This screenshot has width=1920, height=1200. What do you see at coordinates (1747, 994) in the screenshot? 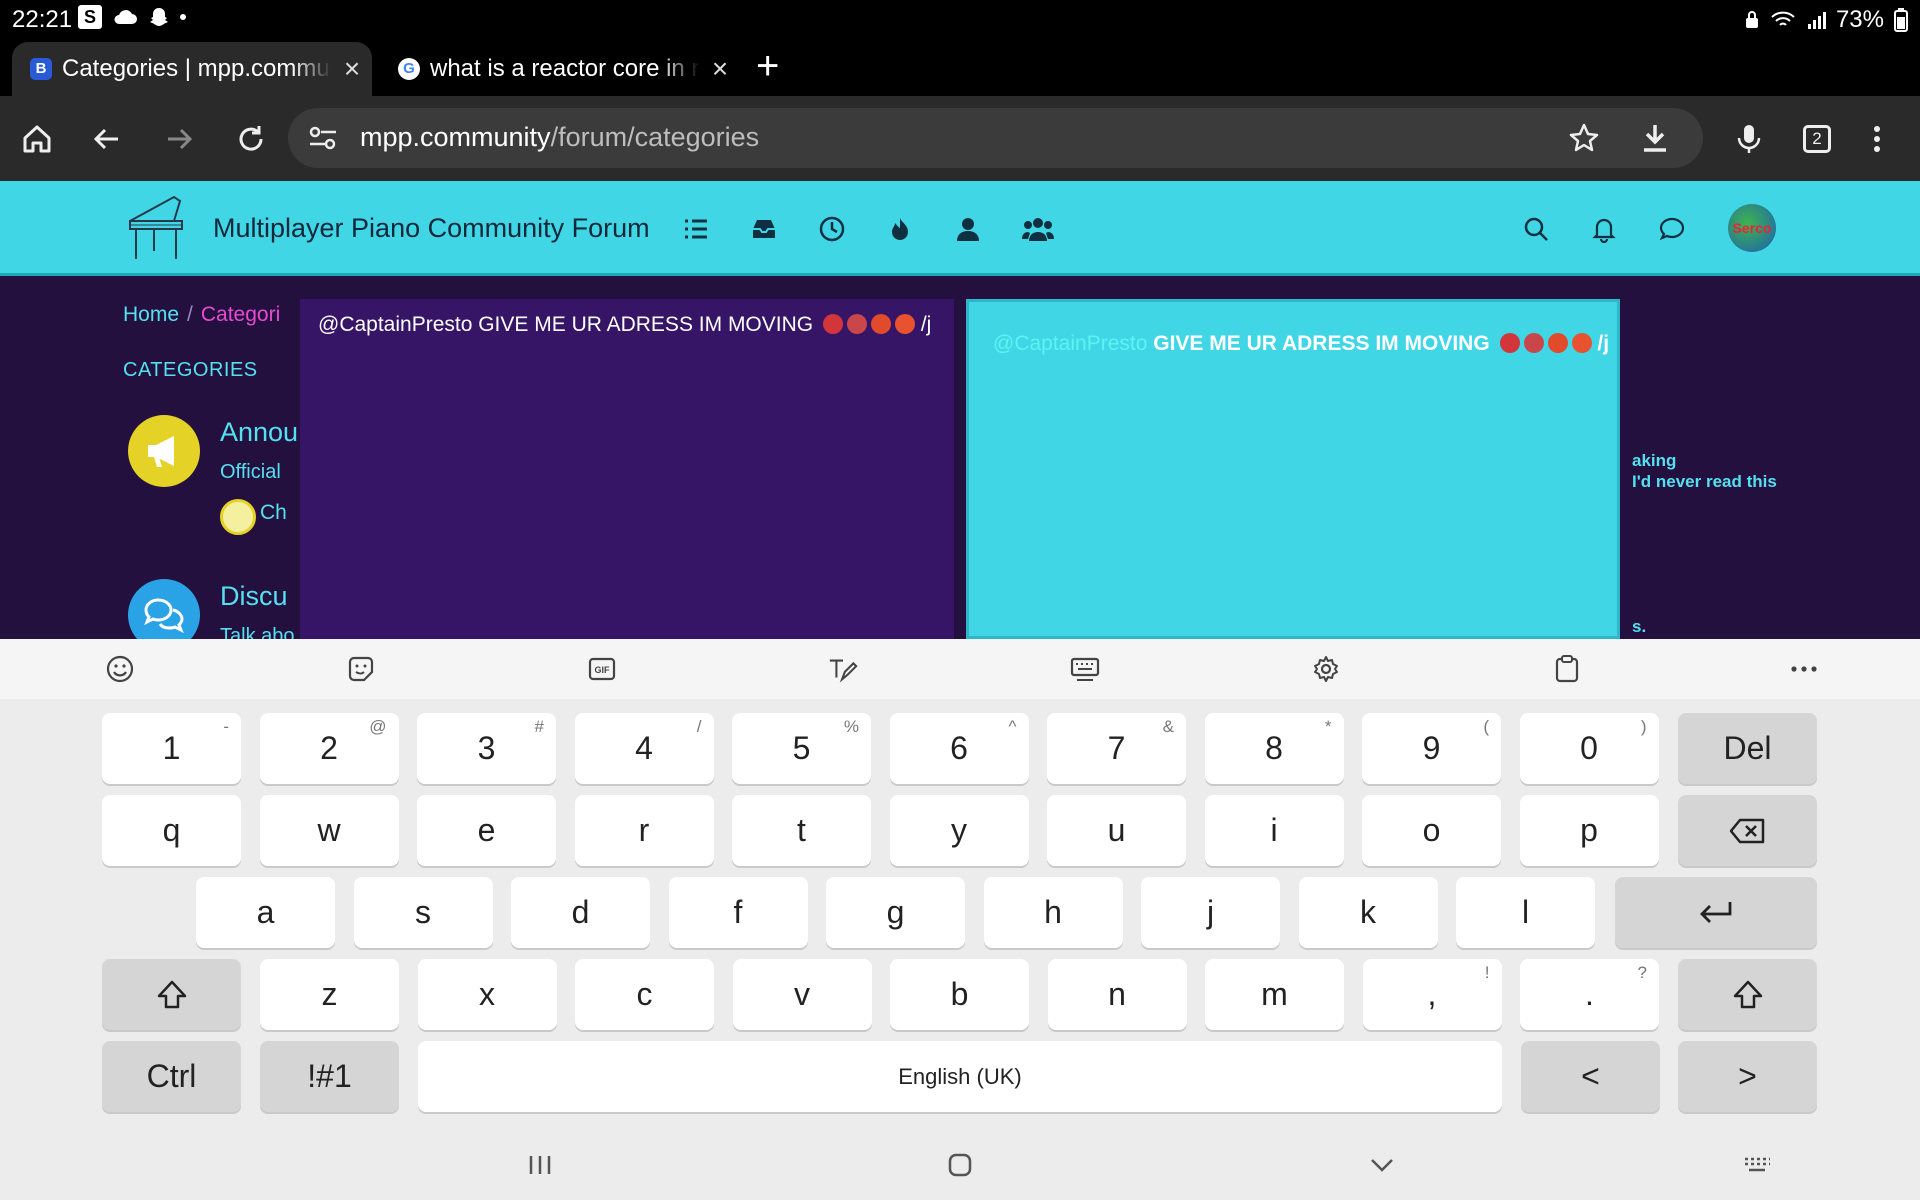
I see `shift-key-right` at bounding box center [1747, 994].